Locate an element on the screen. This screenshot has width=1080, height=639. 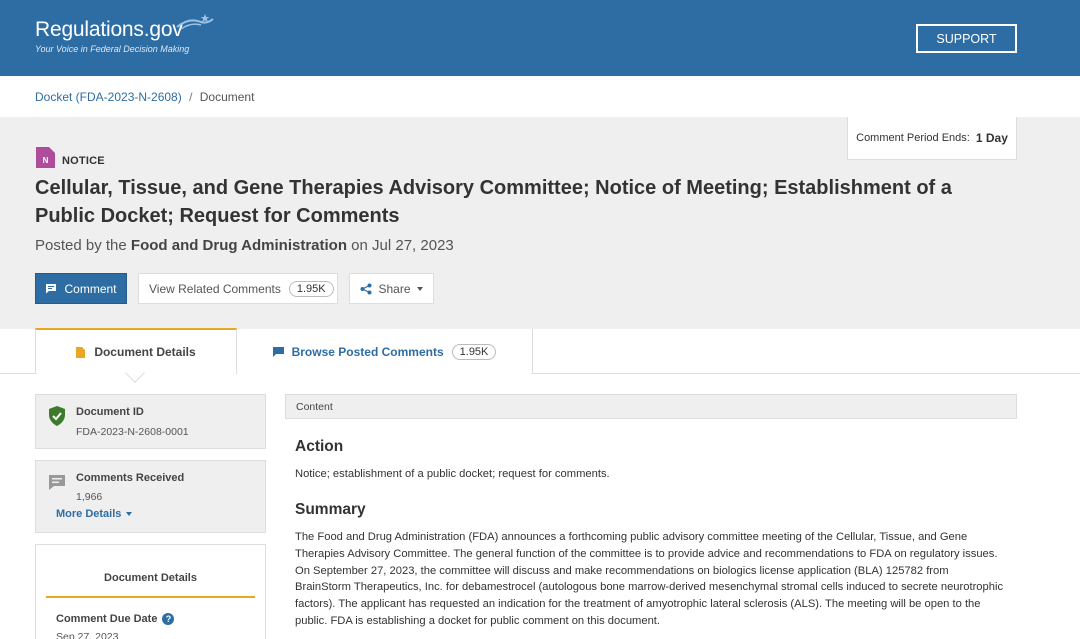
comments-received-card: Comments Received 1,966 More Details is located at coordinates (150, 496).